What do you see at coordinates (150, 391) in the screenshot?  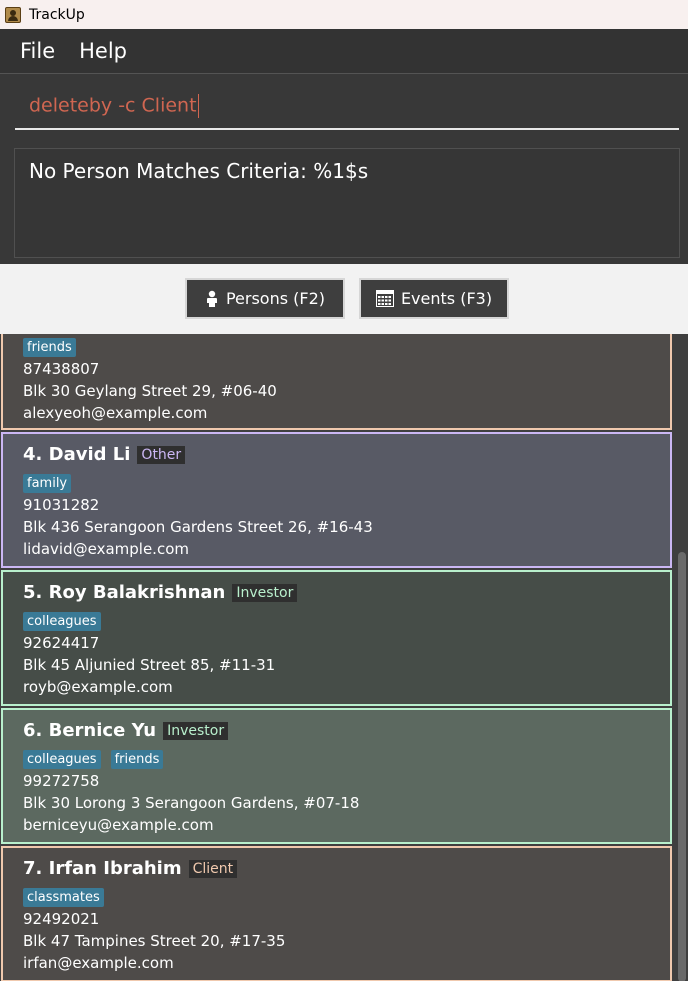 I see `person-address: Blk 30 Geylang Street 29, #06-40` at bounding box center [150, 391].